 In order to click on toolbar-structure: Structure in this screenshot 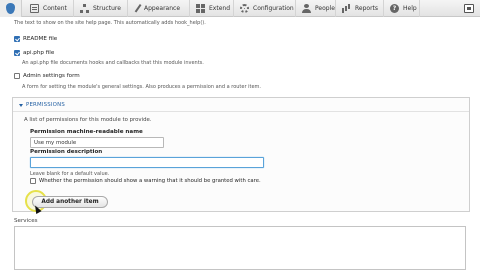, I will do `click(101, 8)`.